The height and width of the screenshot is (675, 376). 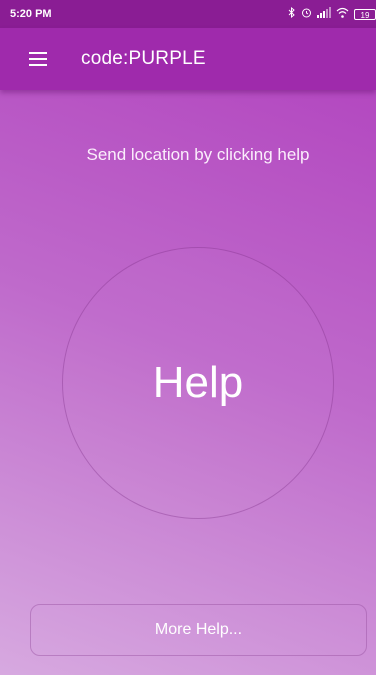 I want to click on app-title: code:PURPLE, so click(x=143, y=58).